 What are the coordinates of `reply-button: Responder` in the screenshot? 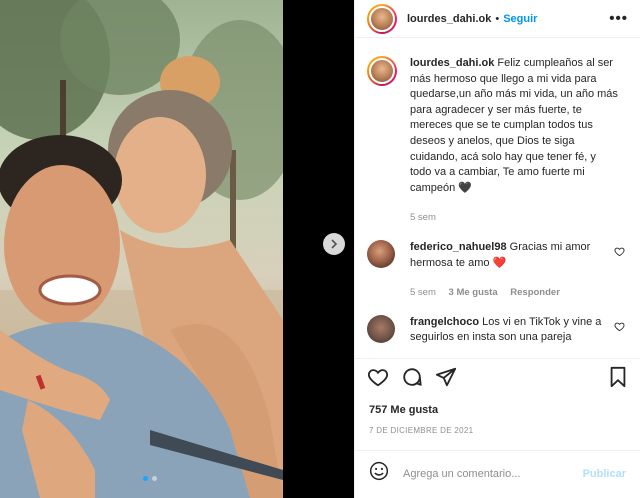 It's located at (535, 292).